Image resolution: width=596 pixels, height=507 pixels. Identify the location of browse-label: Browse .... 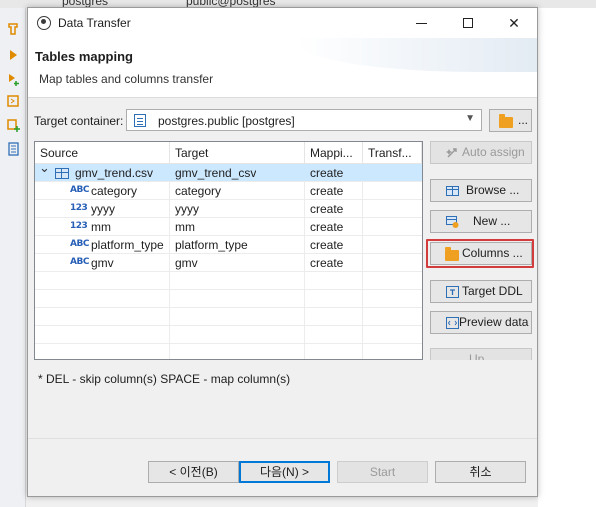
(493, 190).